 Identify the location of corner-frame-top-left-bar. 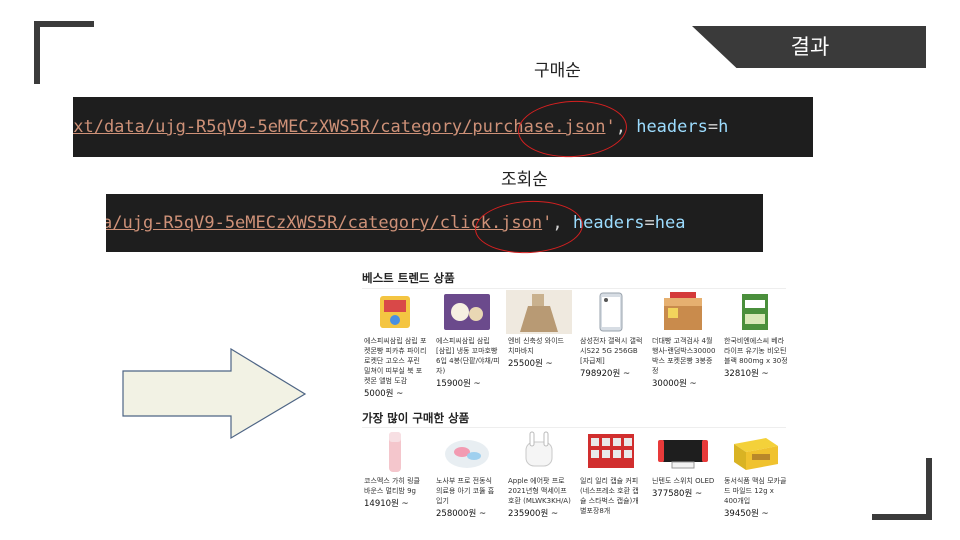
(64, 24).